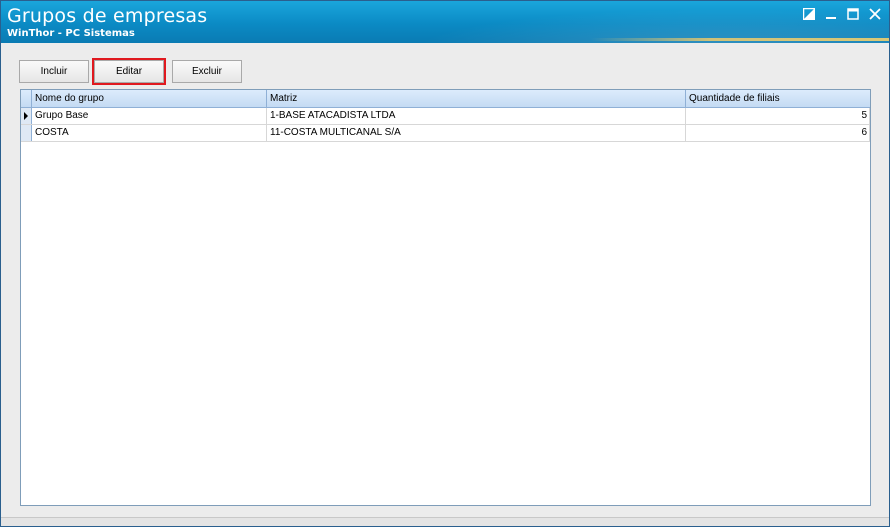 The height and width of the screenshot is (529, 892). What do you see at coordinates (476, 116) in the screenshot?
I see `cell-matriz: 1-BASE ATACADISTA LTDA` at bounding box center [476, 116].